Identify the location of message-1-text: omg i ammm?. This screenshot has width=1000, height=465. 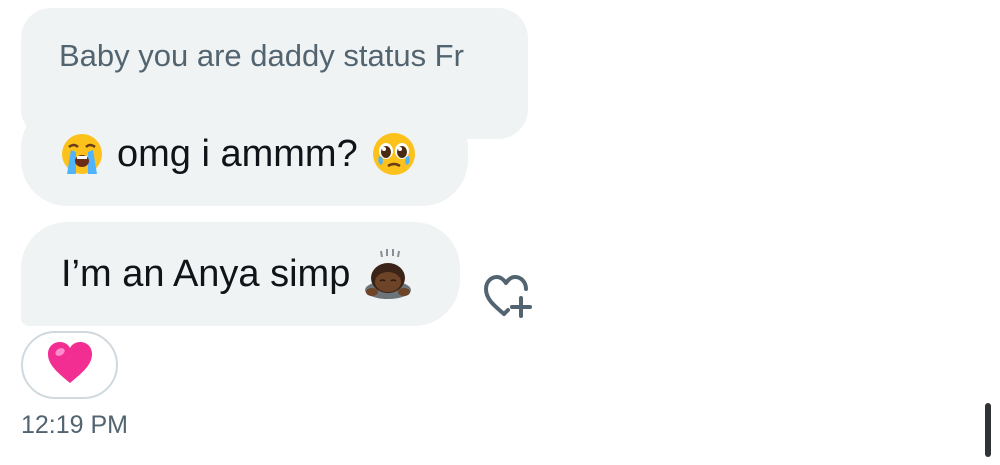
(237, 153).